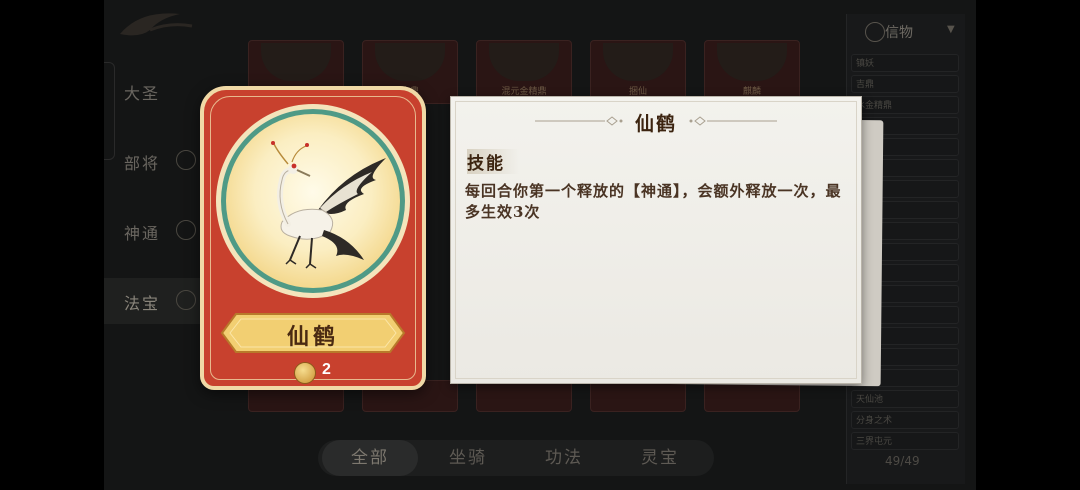 The width and height of the screenshot is (1080, 490). Describe the element at coordinates (905, 420) in the screenshot. I see `list-item: 分身之术` at that location.